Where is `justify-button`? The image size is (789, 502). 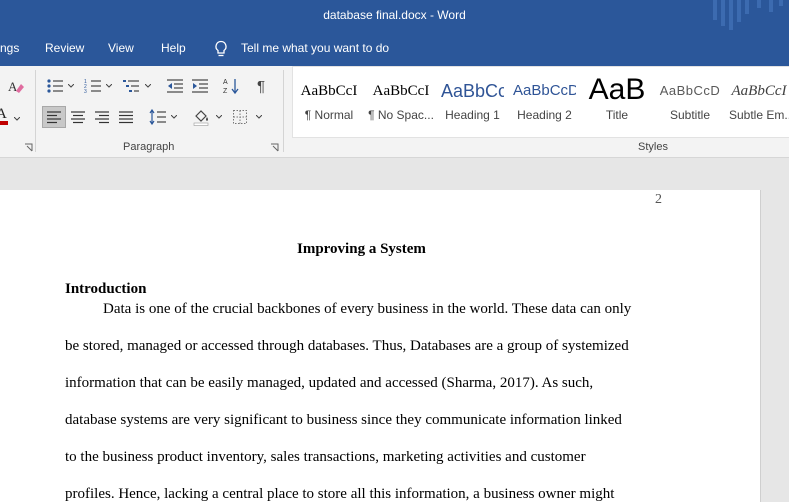
justify-button is located at coordinates (126, 117).